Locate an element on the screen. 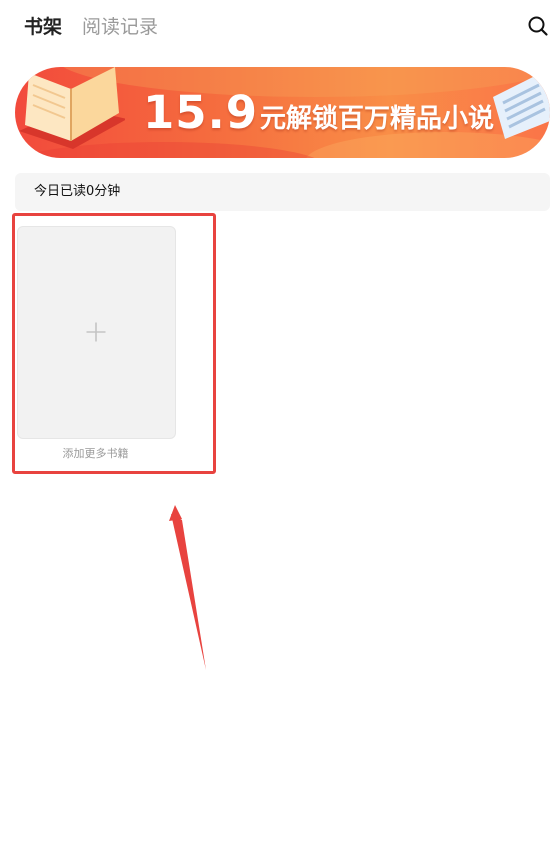  search-icon is located at coordinates (538, 26).